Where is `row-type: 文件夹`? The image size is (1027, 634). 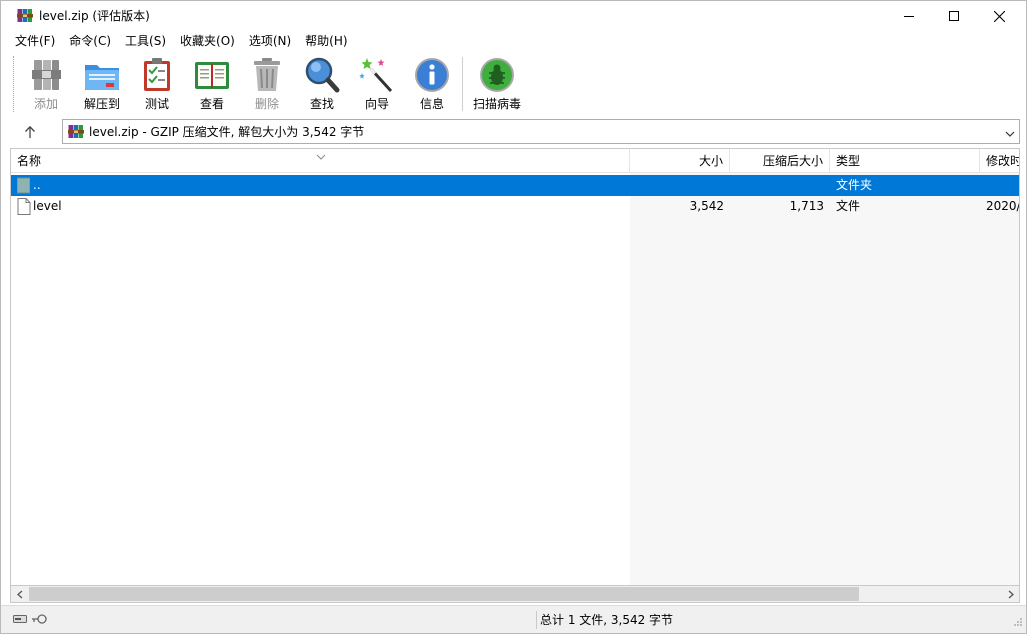 row-type: 文件夹 is located at coordinates (854, 185).